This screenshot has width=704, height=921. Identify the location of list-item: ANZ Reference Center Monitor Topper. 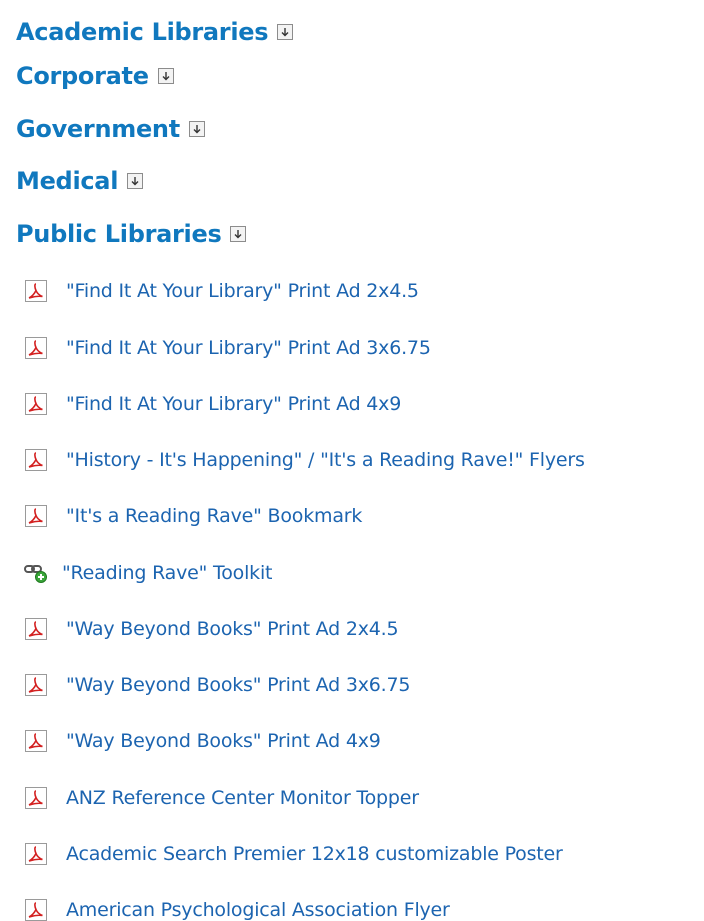
(221, 798).